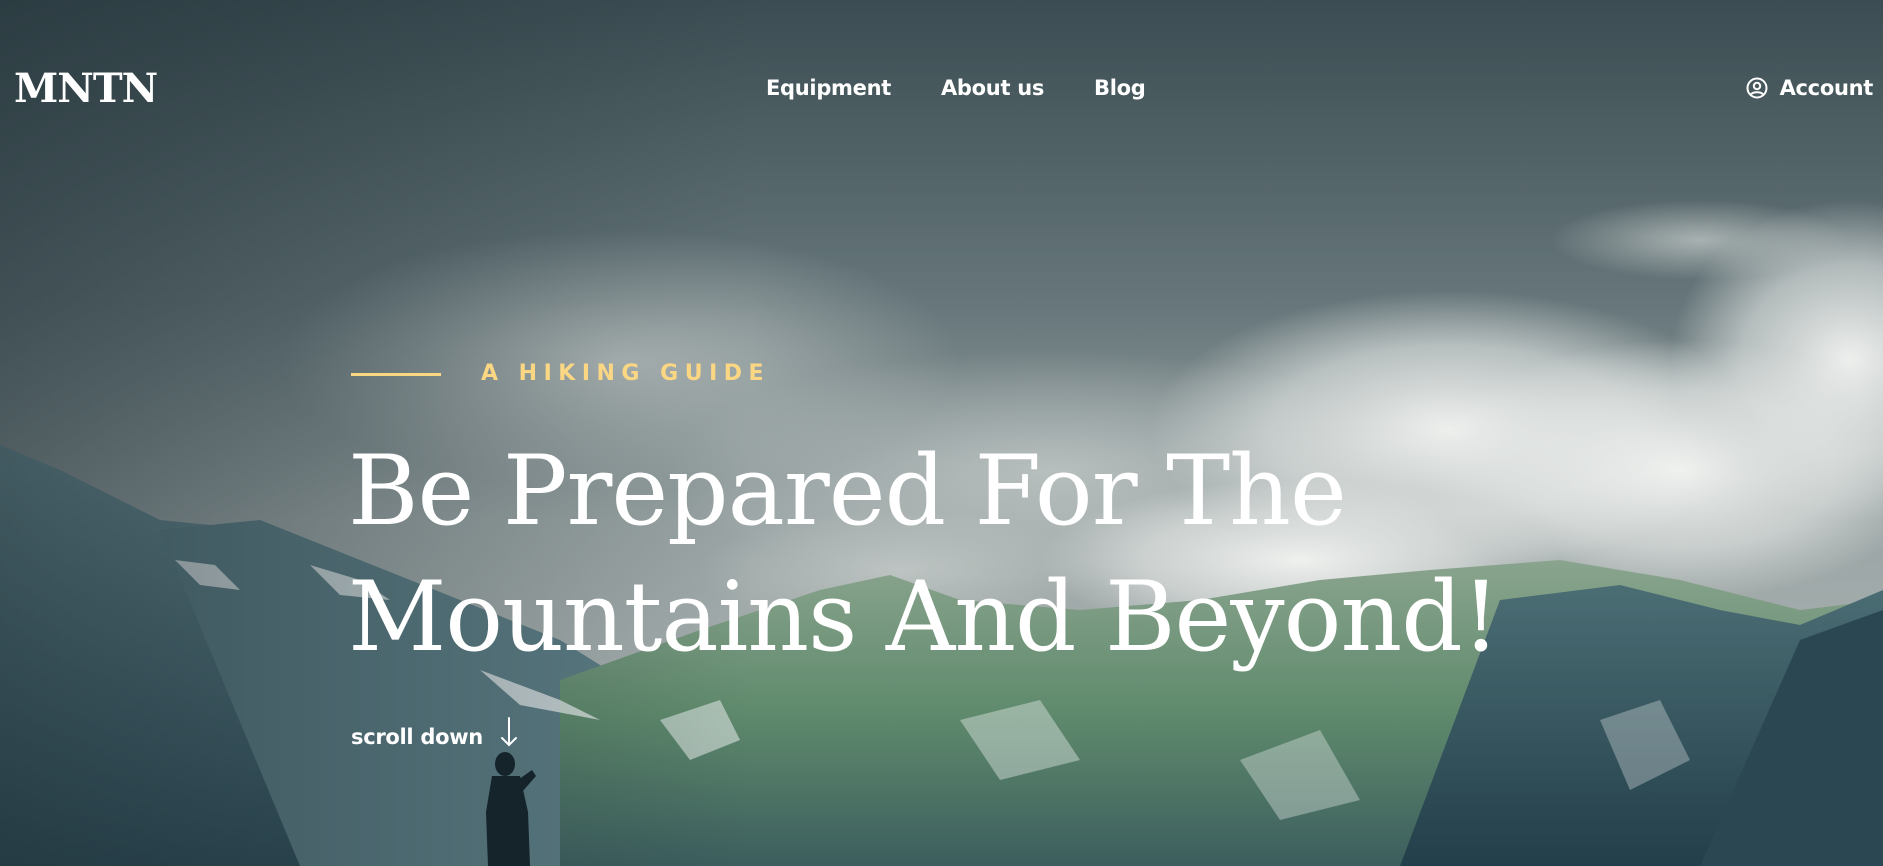 Image resolution: width=1883 pixels, height=866 pixels. What do you see at coordinates (1826, 88) in the screenshot?
I see `account-label: Account` at bounding box center [1826, 88].